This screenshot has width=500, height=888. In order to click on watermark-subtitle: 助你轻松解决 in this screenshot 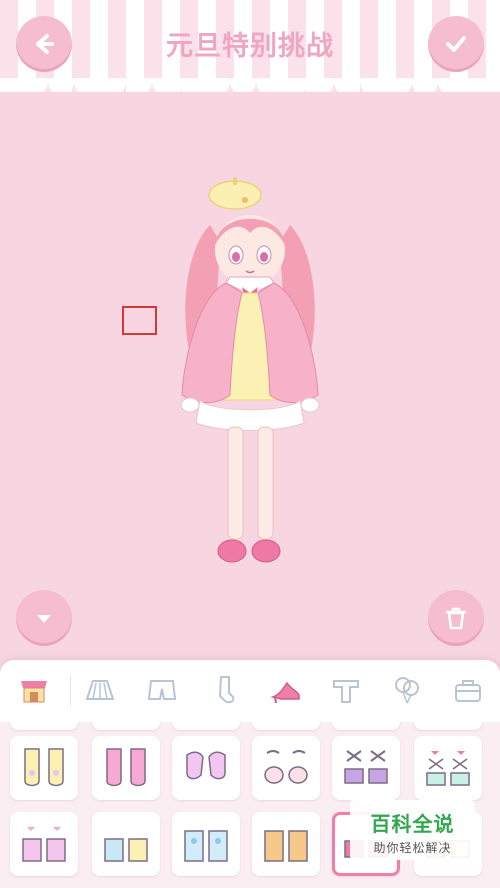, I will do `click(412, 848)`.